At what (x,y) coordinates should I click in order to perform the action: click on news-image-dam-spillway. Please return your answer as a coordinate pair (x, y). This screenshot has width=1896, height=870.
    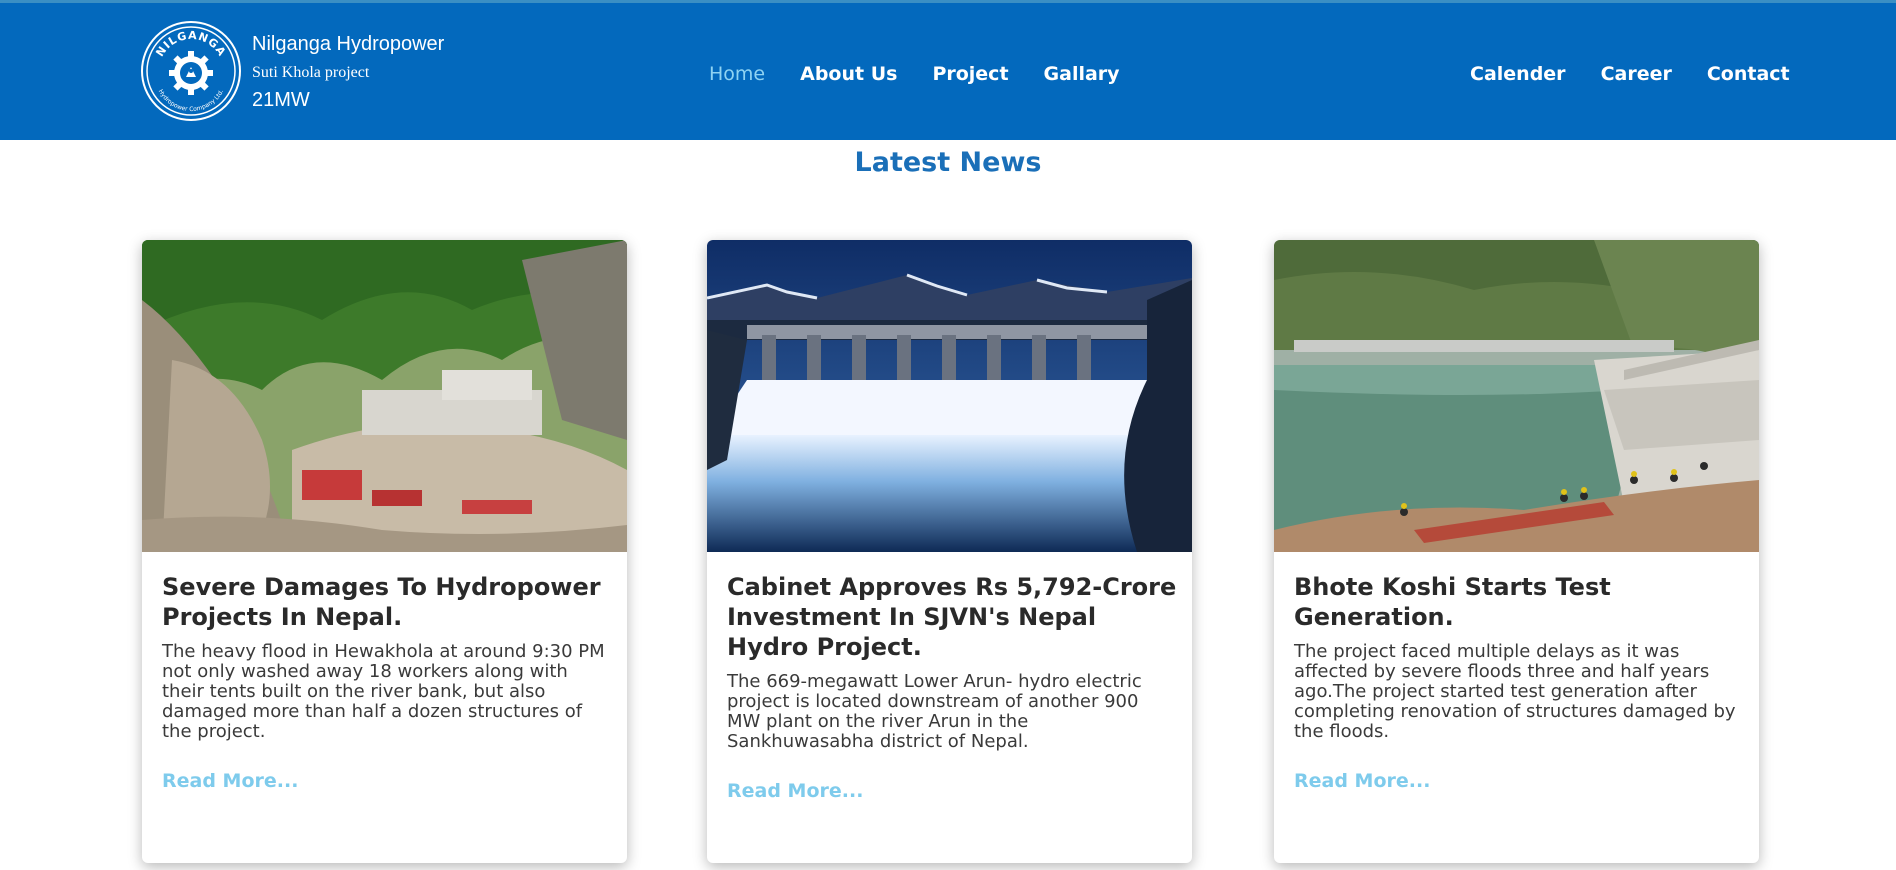
    Looking at the image, I should click on (949, 396).